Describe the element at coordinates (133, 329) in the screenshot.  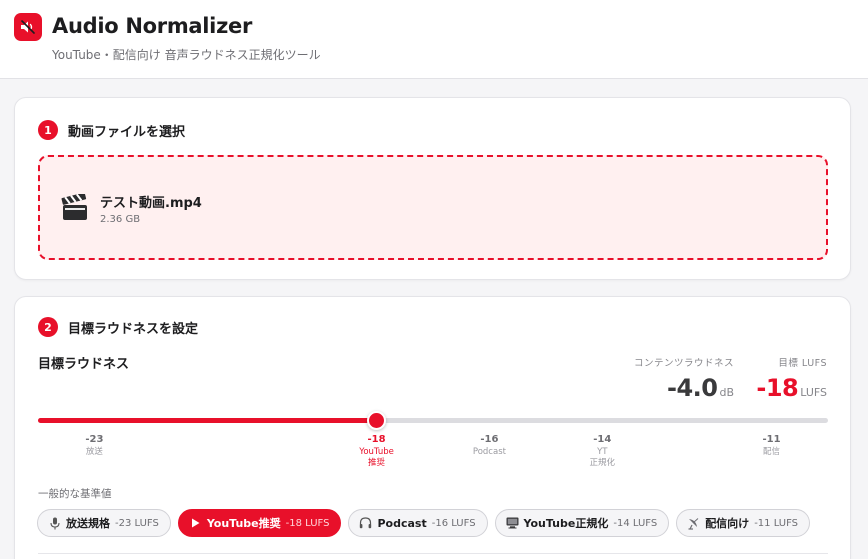
I see `step-title: 目標ラウドネスを設定` at that location.